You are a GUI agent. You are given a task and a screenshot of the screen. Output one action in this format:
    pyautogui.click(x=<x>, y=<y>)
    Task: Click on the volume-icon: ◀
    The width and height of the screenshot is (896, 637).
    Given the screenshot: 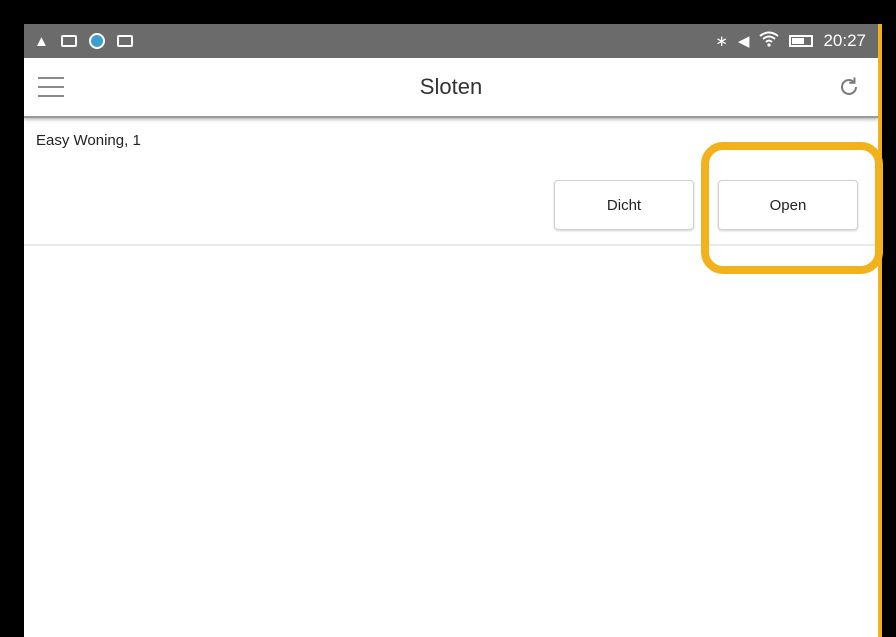 What is the action you would take?
    pyautogui.click(x=743, y=41)
    